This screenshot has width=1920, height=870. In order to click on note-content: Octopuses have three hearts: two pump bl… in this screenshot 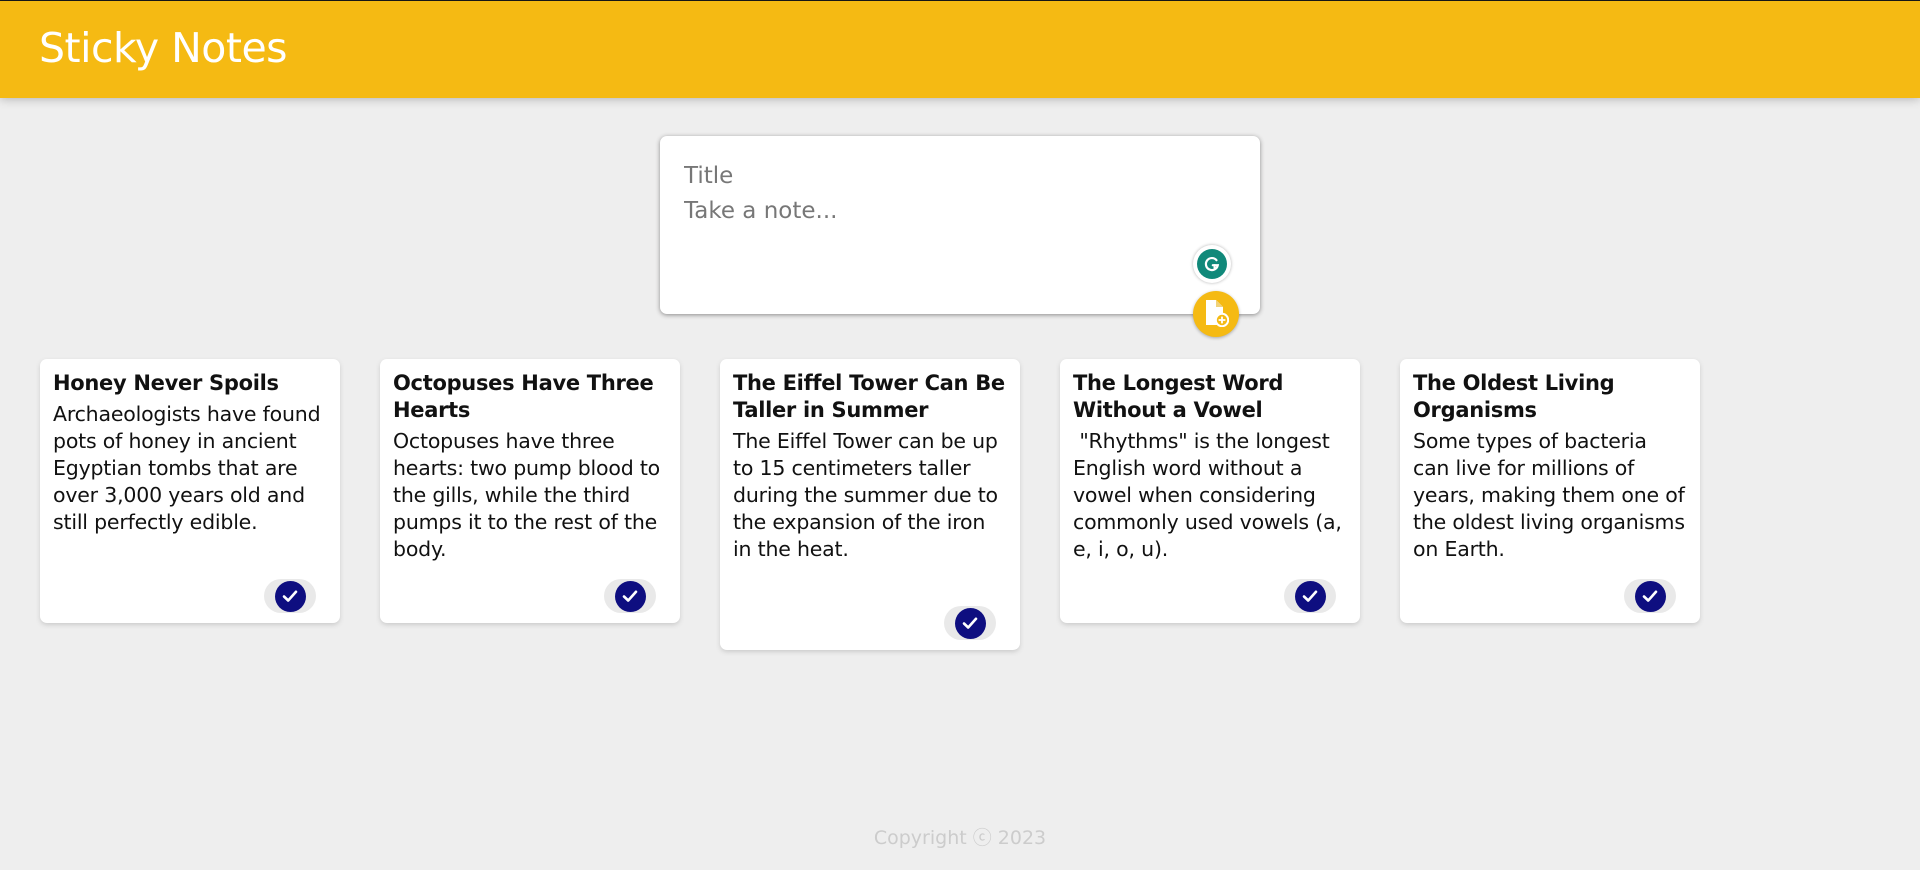, I will do `click(530, 495)`.